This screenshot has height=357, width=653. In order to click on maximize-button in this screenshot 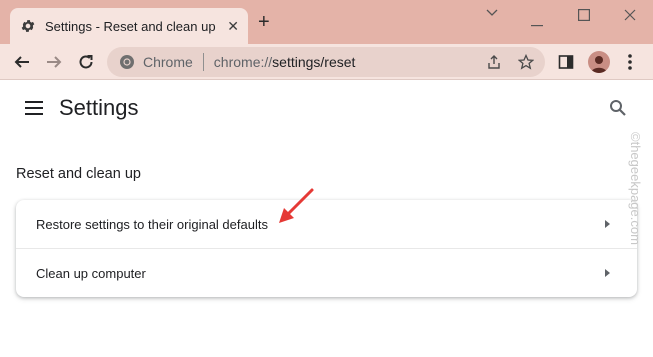, I will do `click(584, 18)`.